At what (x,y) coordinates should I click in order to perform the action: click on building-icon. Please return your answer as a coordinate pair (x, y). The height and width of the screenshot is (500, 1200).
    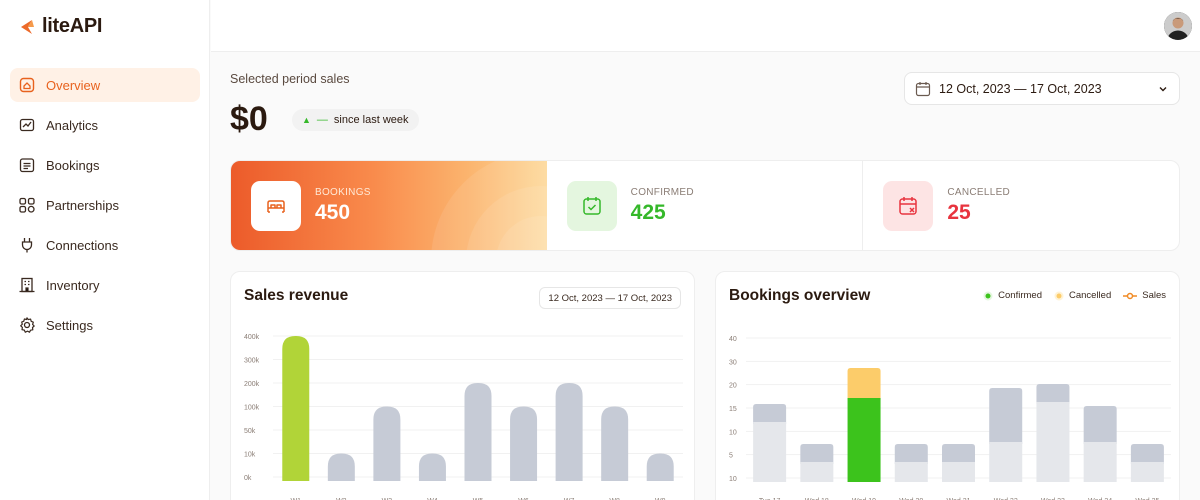
    Looking at the image, I should click on (27, 285).